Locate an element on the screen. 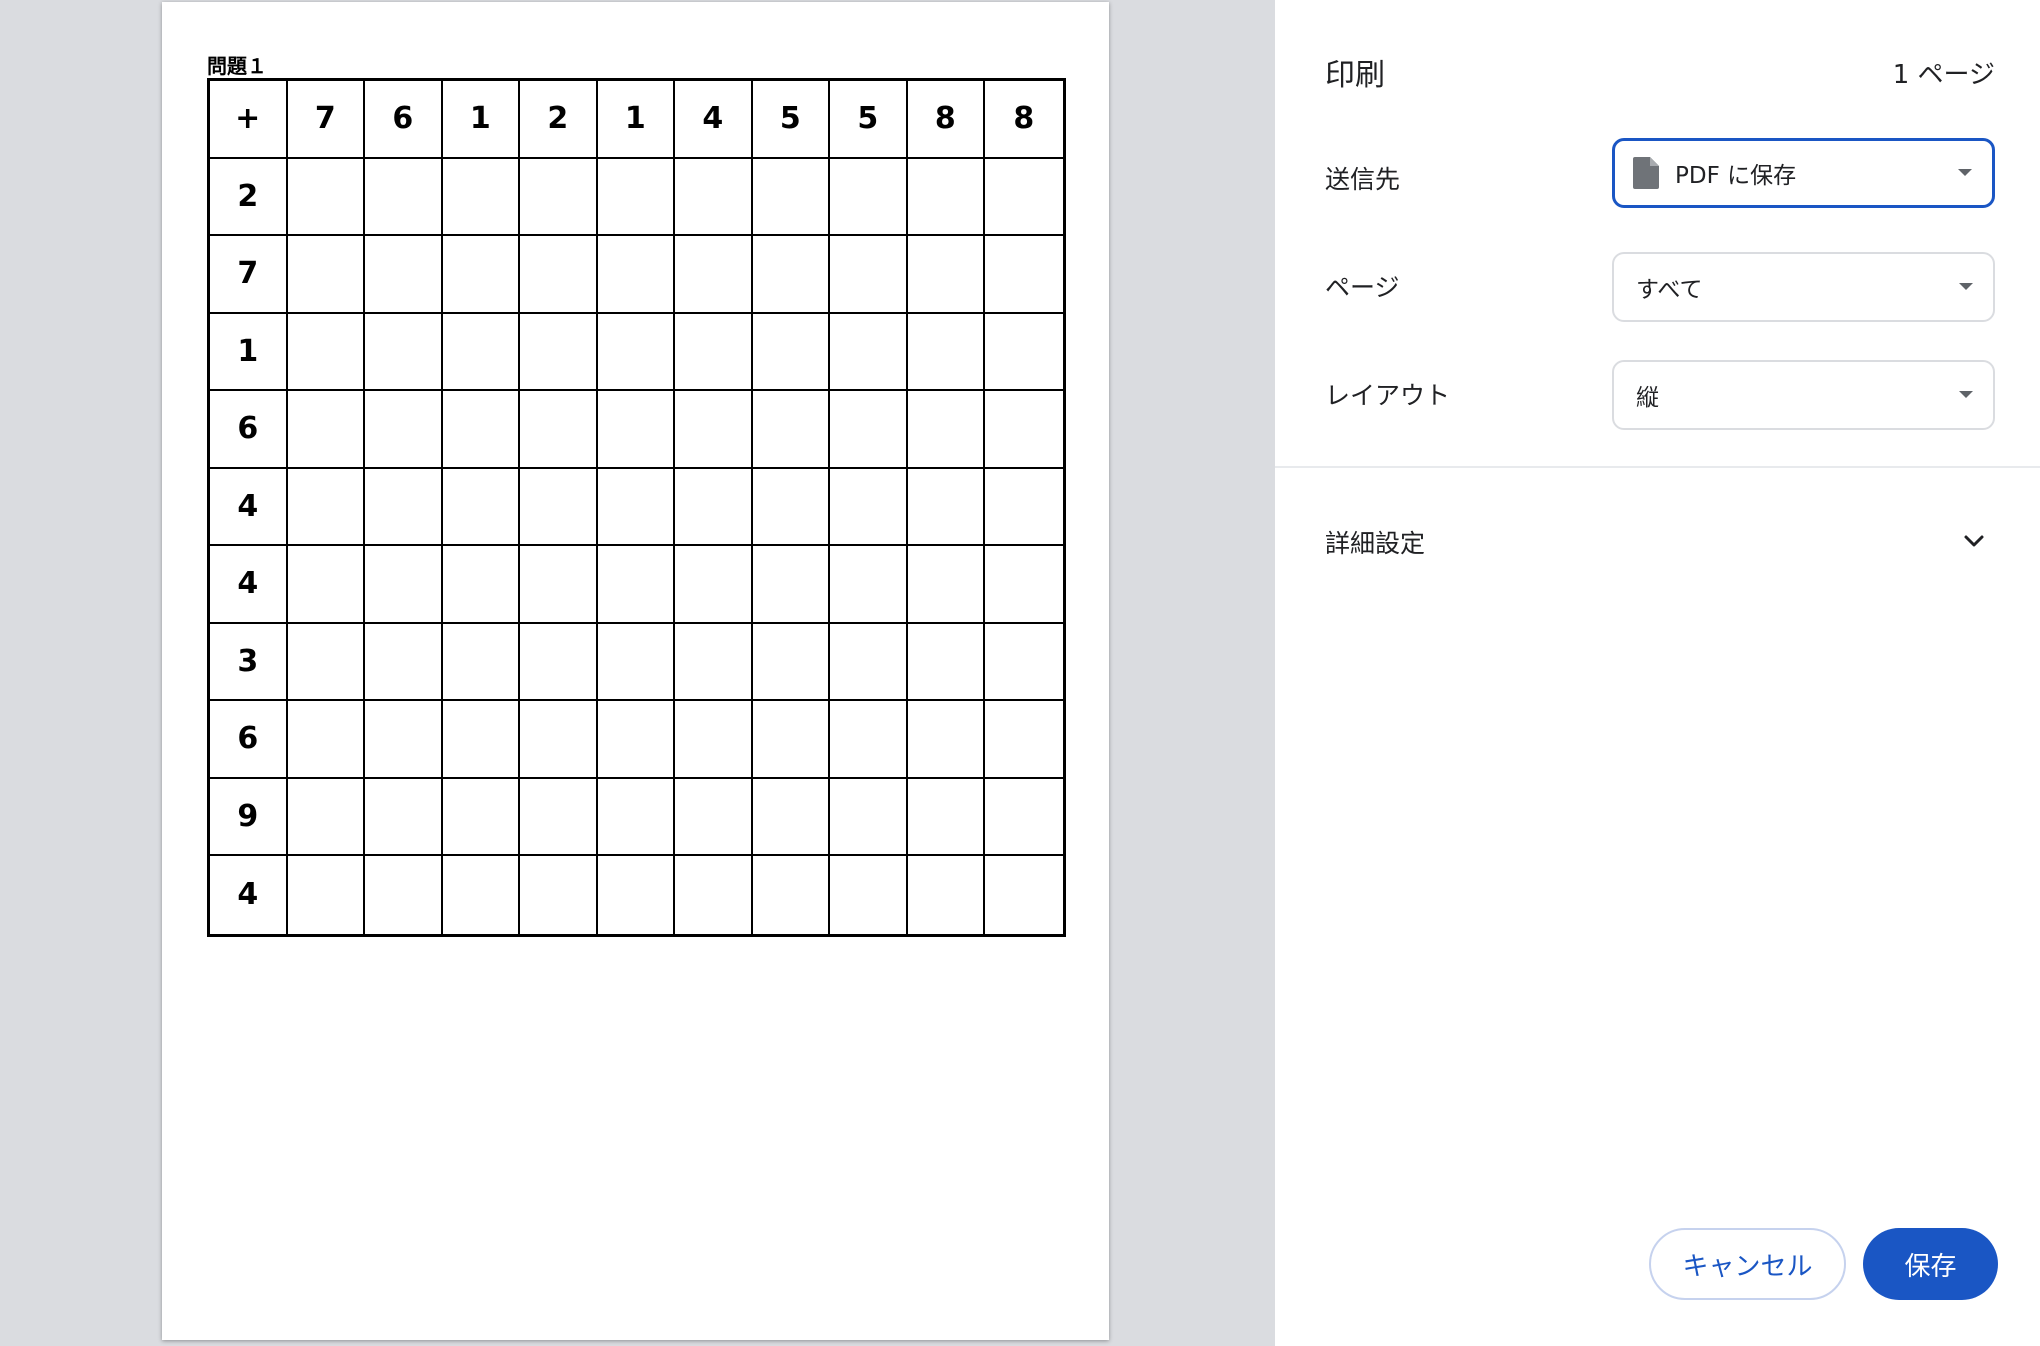 This screenshot has width=2040, height=1346. grid-corner-operator: + is located at coordinates (249, 120).